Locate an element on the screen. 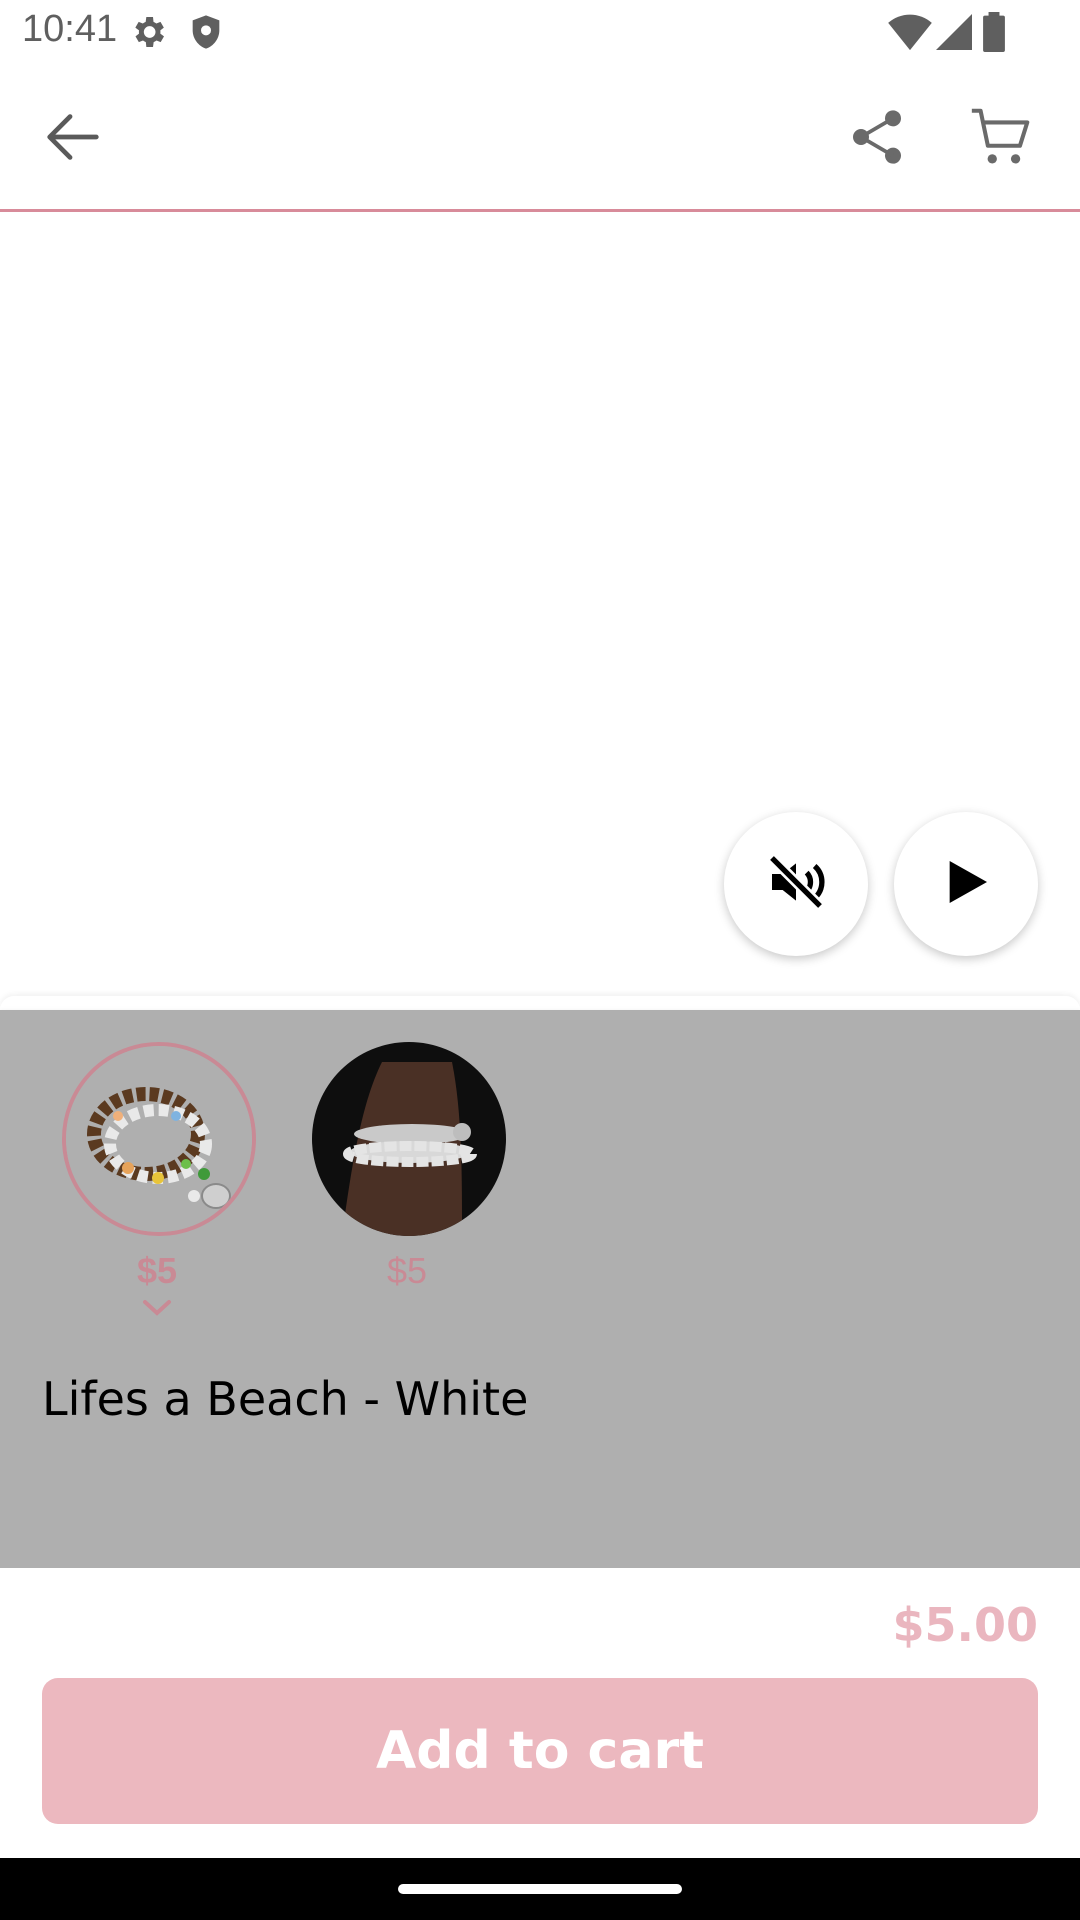 This screenshot has height=1920, width=1080. system-nav-bar is located at coordinates (540, 1889).